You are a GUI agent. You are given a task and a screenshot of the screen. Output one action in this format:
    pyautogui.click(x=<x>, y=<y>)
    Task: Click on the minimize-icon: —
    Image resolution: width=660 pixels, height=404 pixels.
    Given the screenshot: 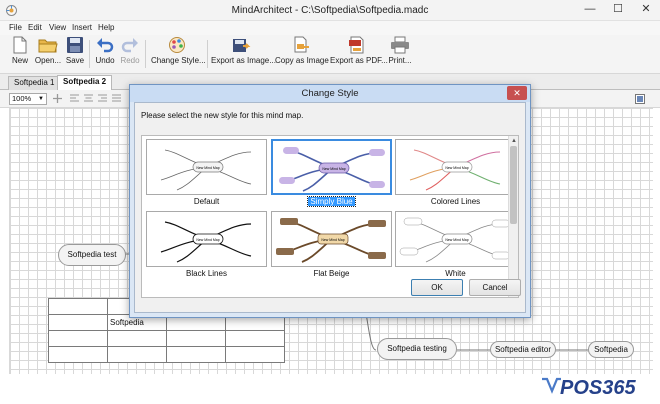 What is the action you would take?
    pyautogui.click(x=590, y=9)
    